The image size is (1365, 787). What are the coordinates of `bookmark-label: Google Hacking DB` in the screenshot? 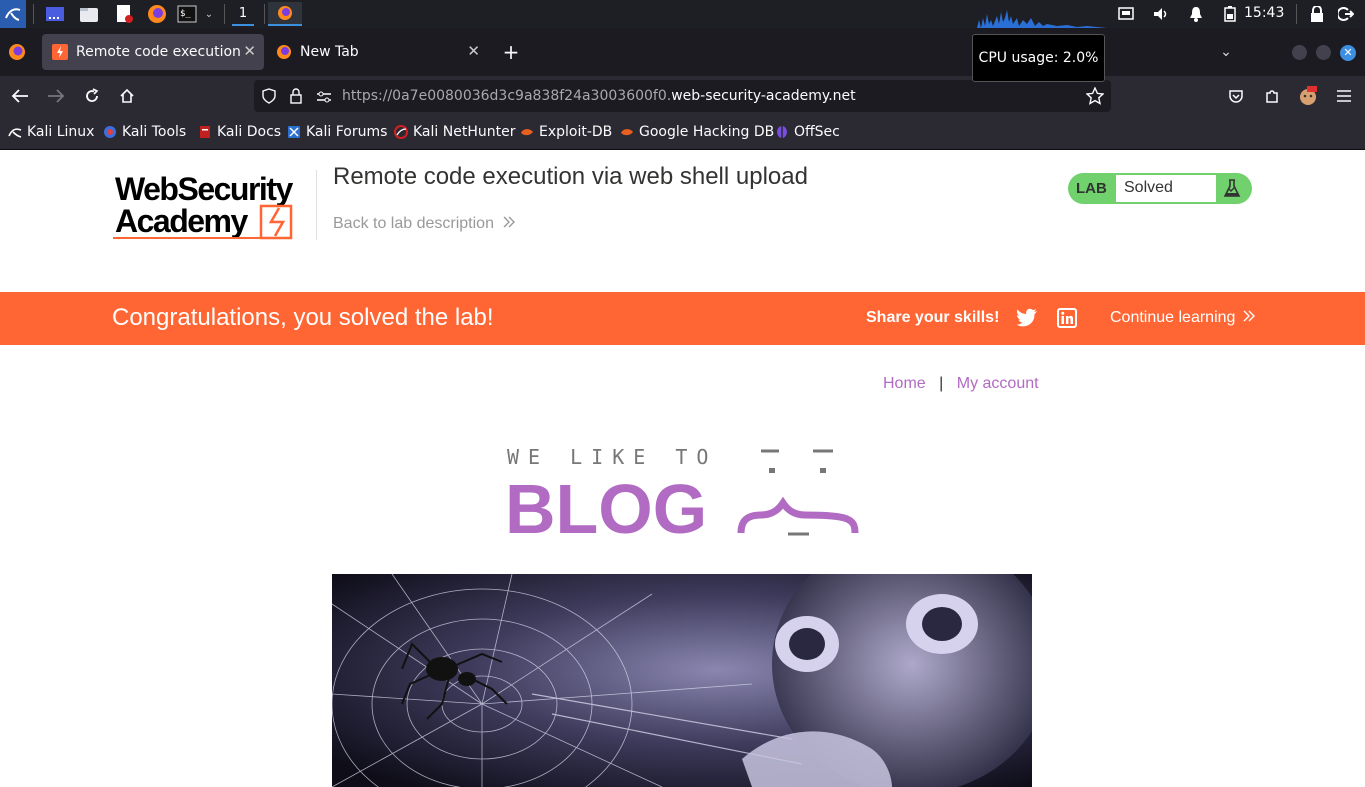 It's located at (707, 132).